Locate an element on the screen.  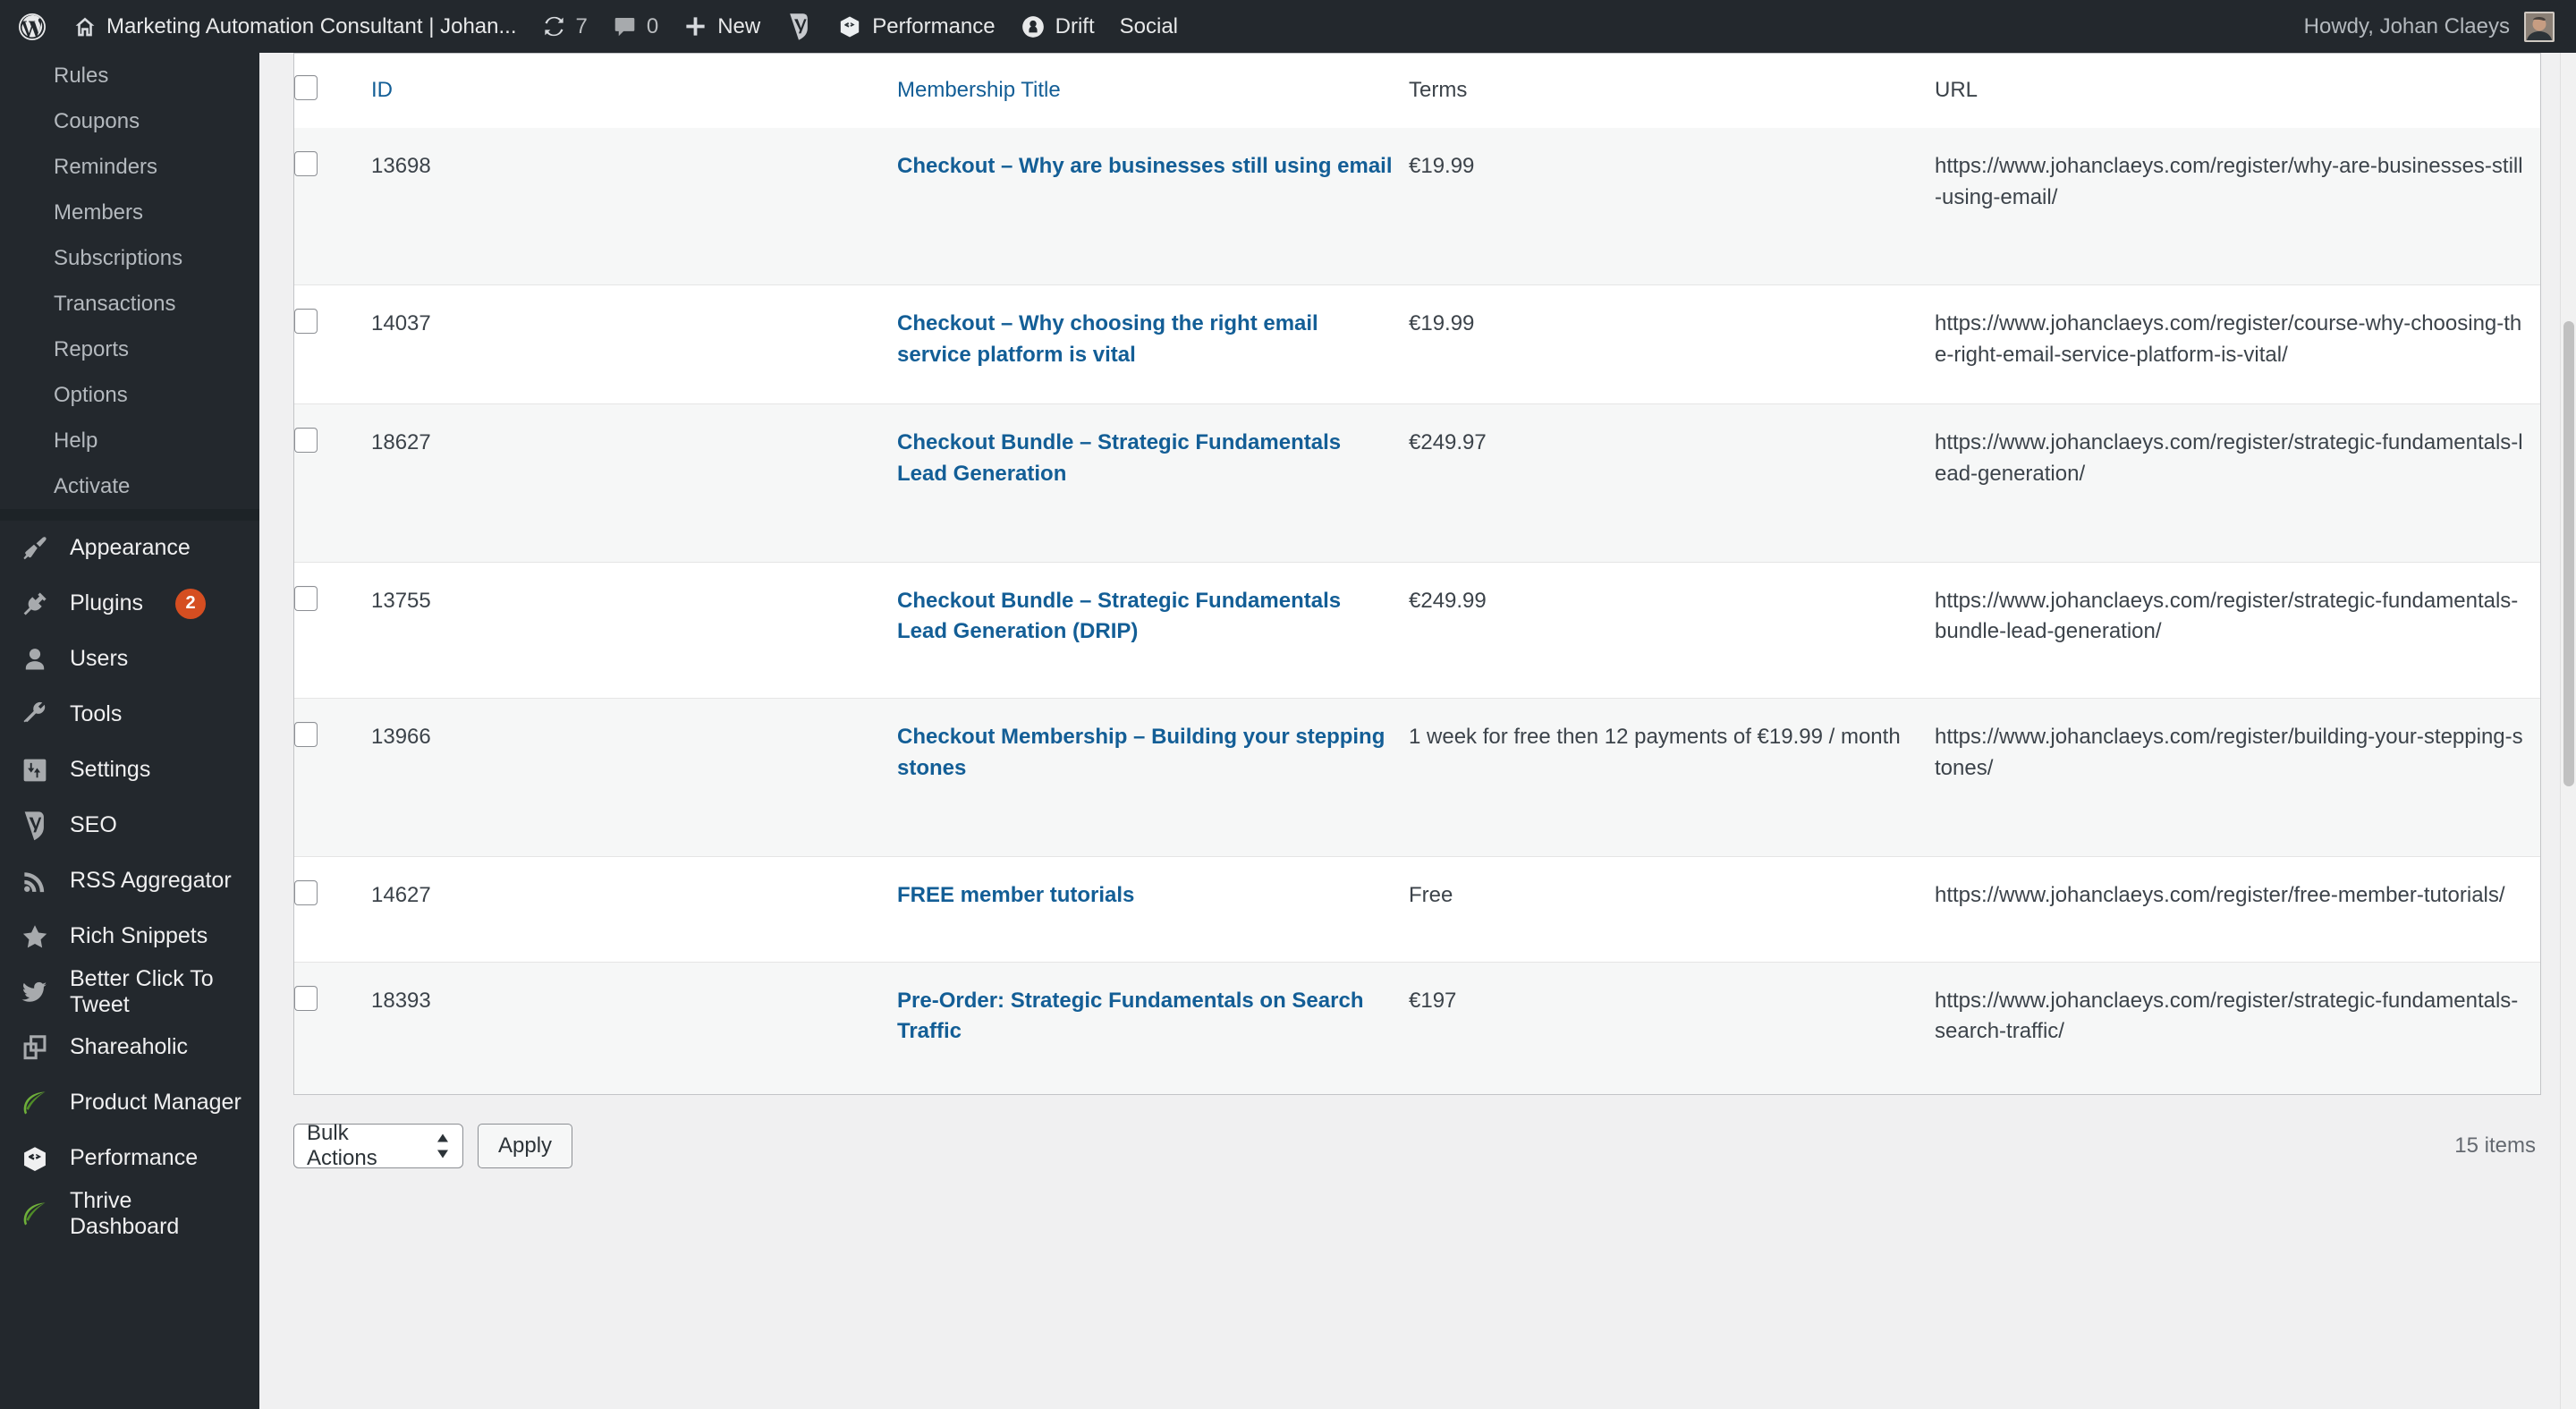
cell-id: 13755 is located at coordinates (634, 630).